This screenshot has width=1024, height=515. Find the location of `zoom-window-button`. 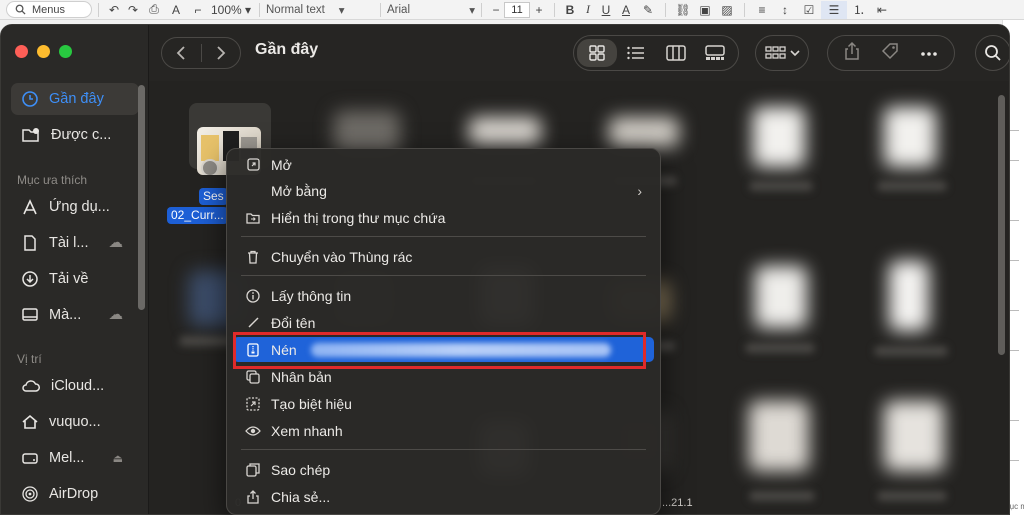

zoom-window-button is located at coordinates (65, 51).